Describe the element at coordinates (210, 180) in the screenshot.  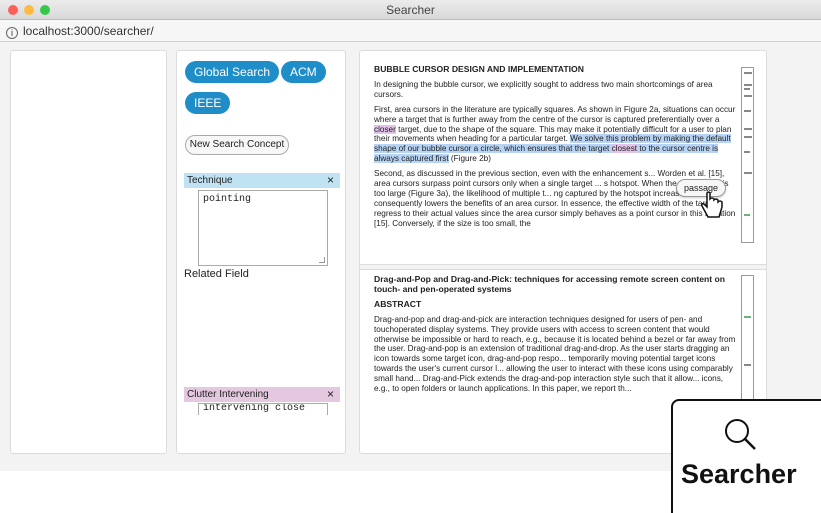
I see `concept-name: Technique` at that location.